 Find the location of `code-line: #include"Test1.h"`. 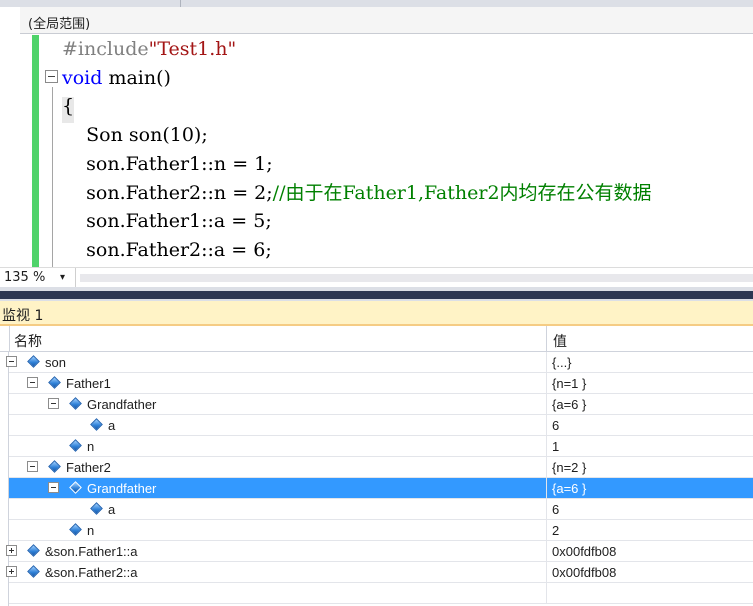

code-line: #include"Test1.h" is located at coordinates (149, 49).